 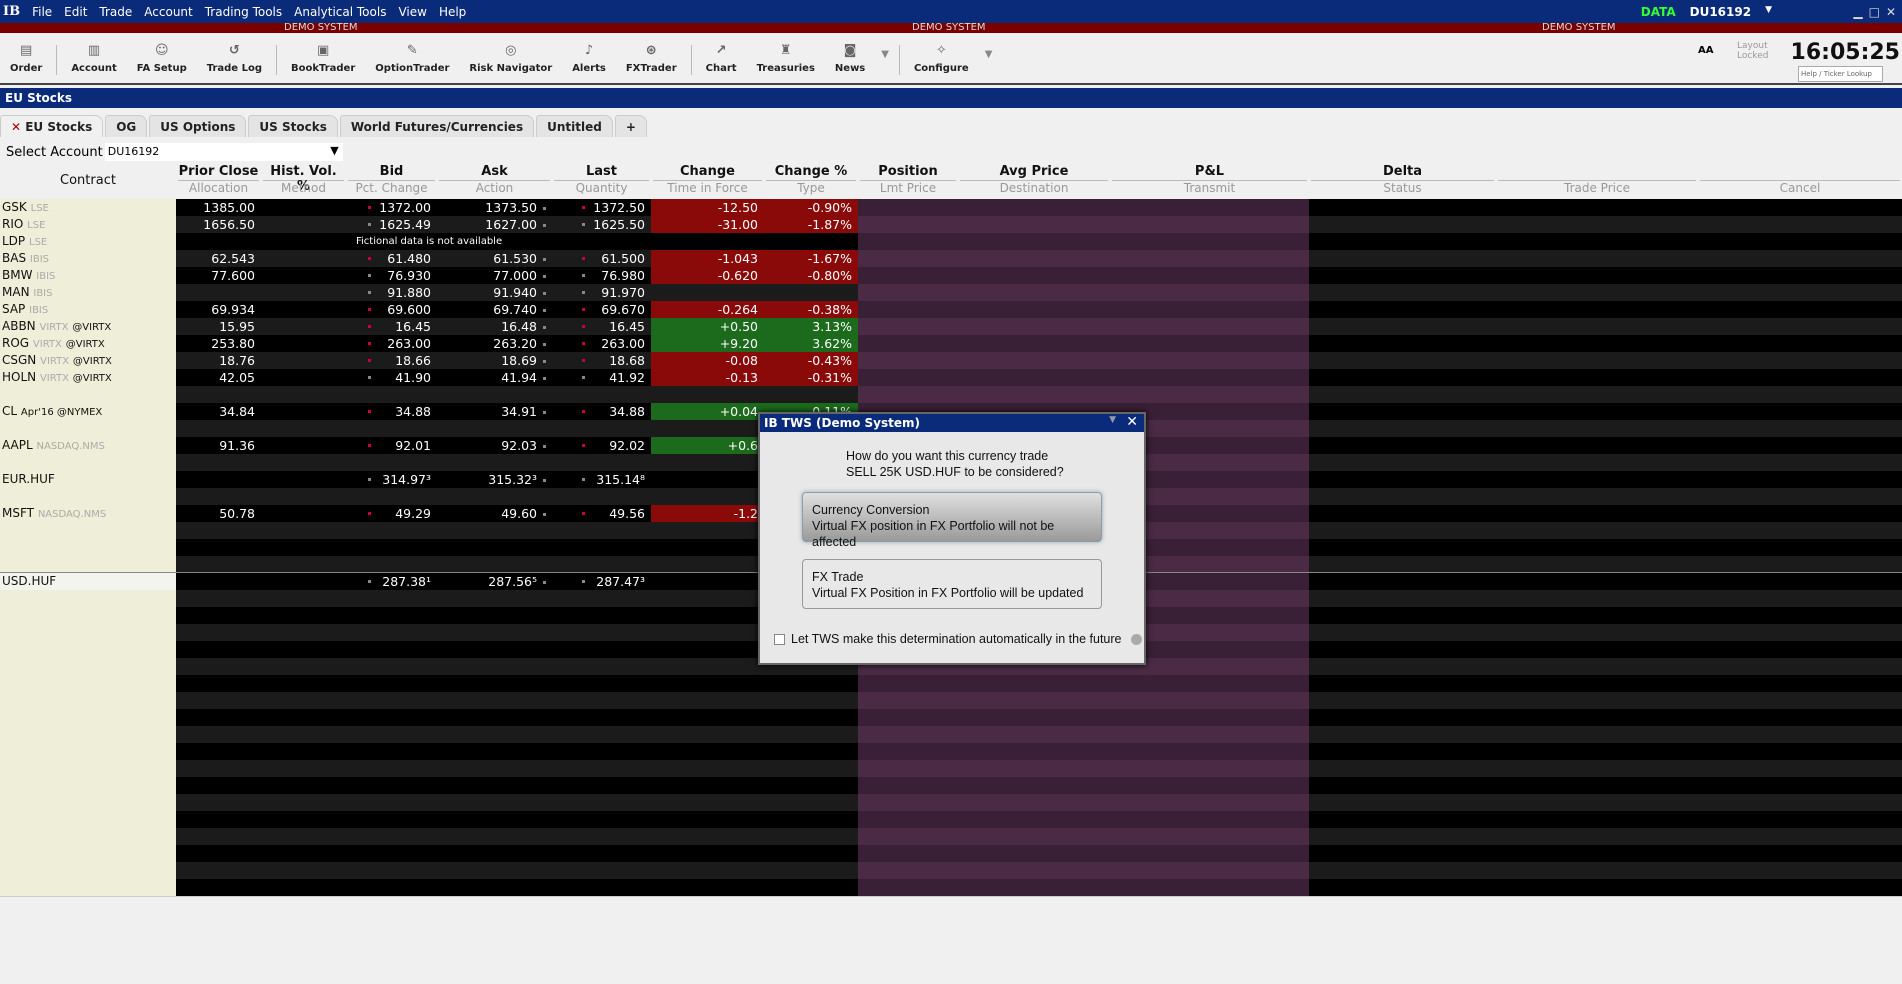 What do you see at coordinates (651, 58) in the screenshot?
I see `toolbar-fxtrader-button: ⊛ FXTrader` at bounding box center [651, 58].